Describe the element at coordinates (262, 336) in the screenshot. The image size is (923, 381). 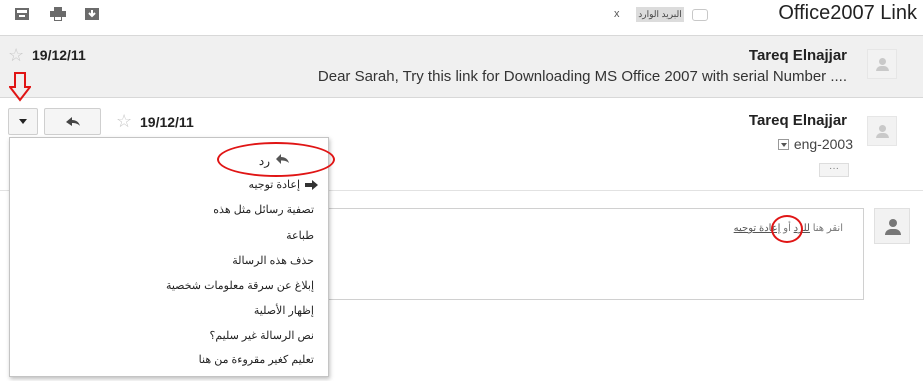
I see `menu-item-message-text-garbled: نص الرسالة غير سليم؟` at that location.